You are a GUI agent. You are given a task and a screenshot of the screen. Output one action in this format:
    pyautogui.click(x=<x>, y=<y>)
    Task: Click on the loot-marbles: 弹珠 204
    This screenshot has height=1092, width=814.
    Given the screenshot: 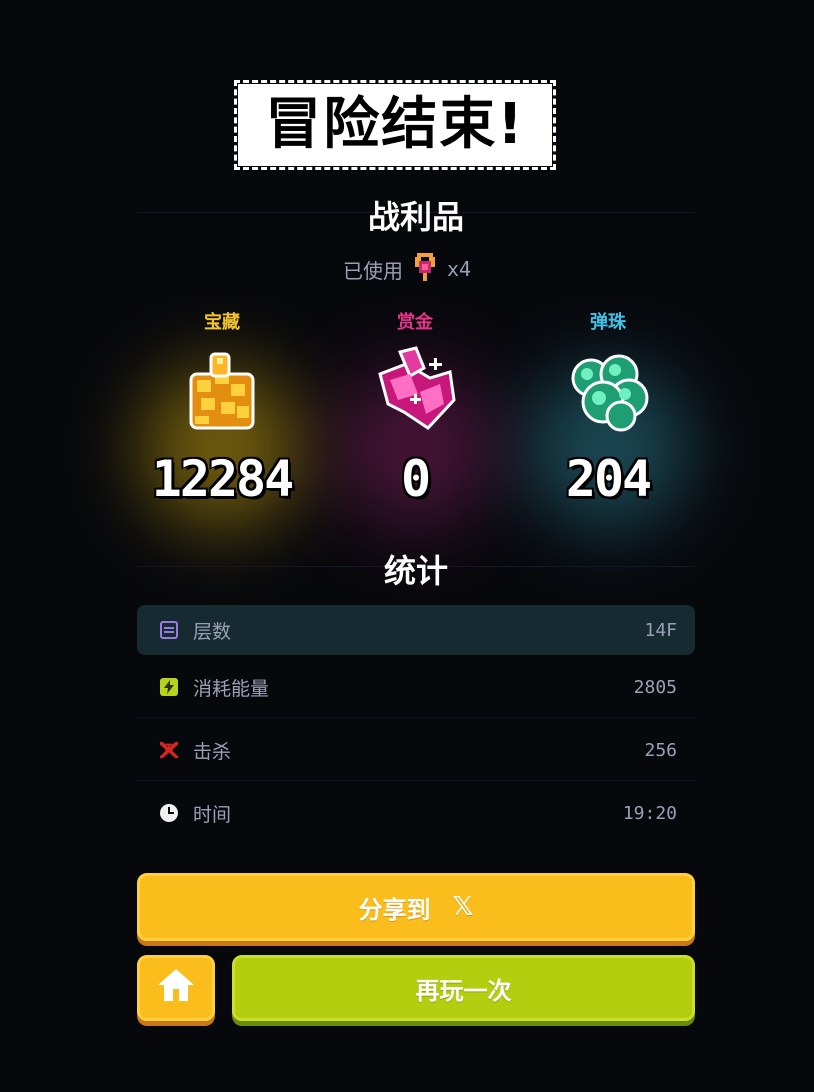 What is the action you would take?
    pyautogui.click(x=608, y=418)
    